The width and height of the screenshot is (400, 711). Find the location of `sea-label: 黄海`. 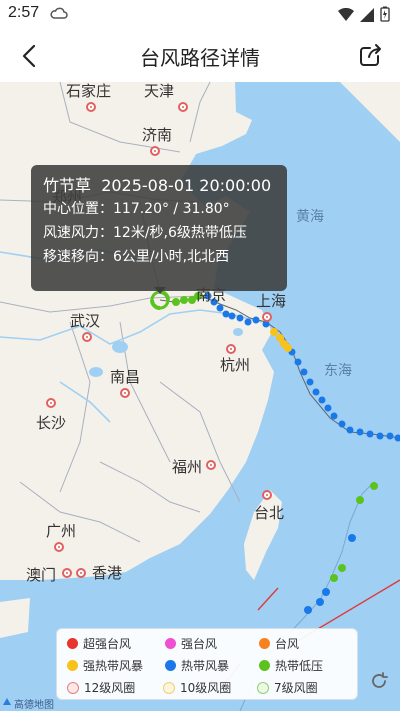

sea-label: 黄海 is located at coordinates (310, 217).